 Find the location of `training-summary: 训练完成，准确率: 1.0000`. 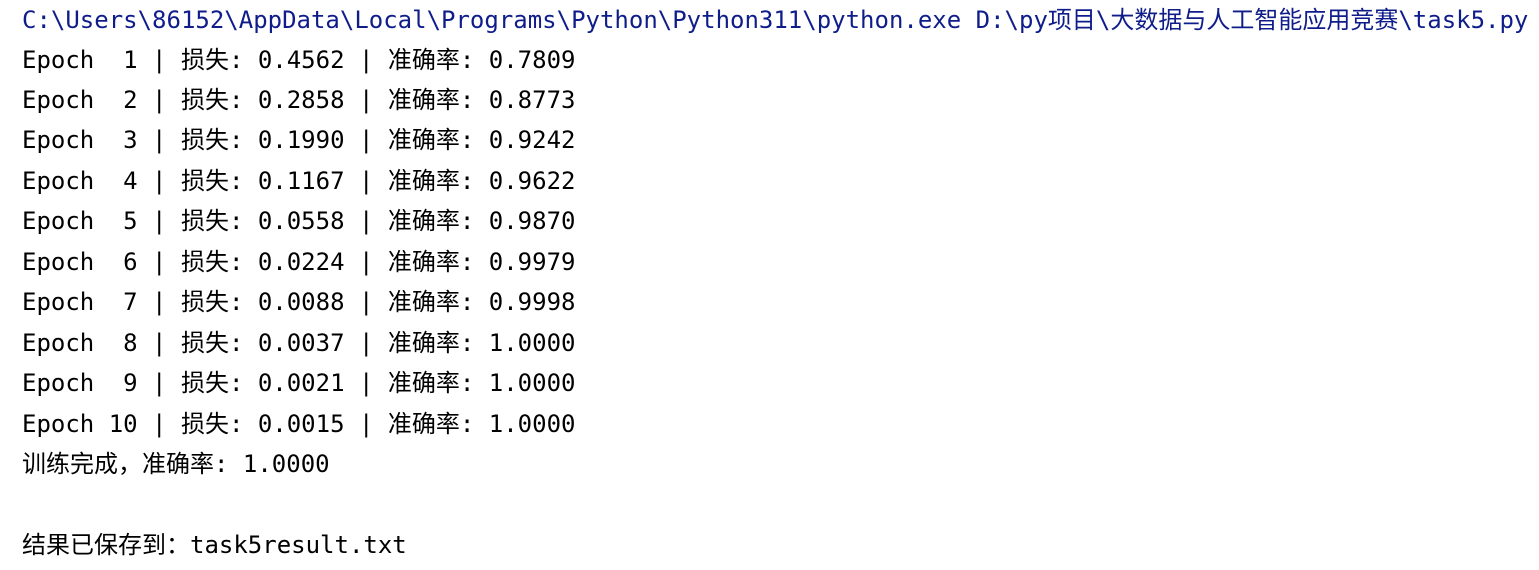

training-summary: 训练完成，准确率: 1.0000 is located at coordinates (176, 464).